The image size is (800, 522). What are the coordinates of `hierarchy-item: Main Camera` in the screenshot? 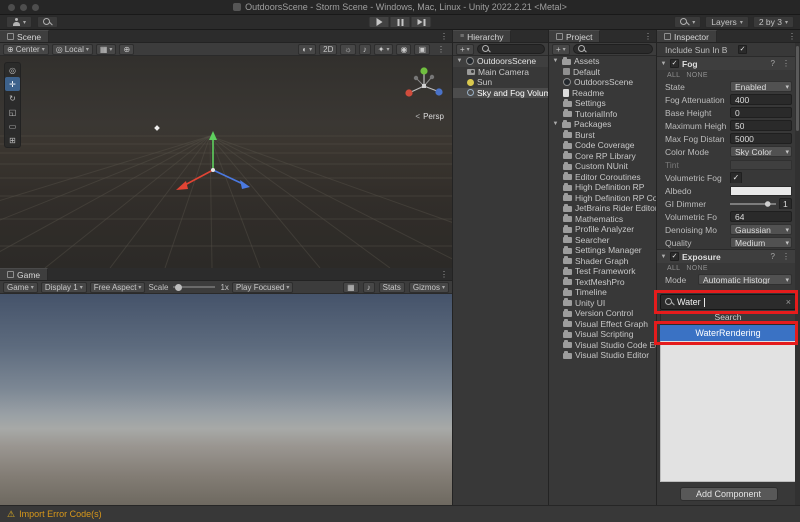 It's located at (500, 72).